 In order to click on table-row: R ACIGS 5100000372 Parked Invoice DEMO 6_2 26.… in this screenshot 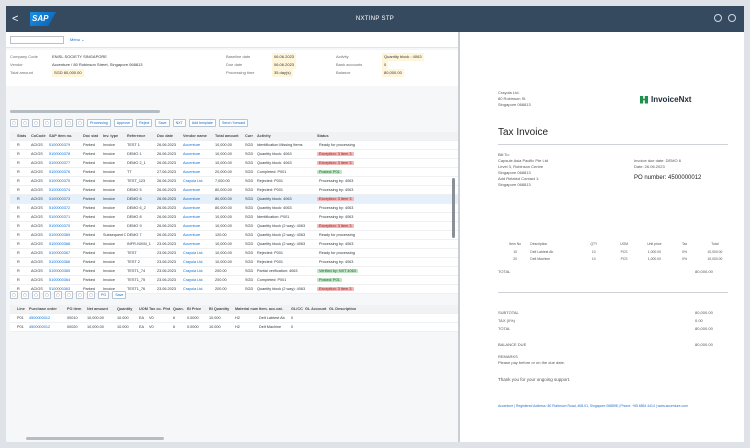, I will do `click(234, 208)`.